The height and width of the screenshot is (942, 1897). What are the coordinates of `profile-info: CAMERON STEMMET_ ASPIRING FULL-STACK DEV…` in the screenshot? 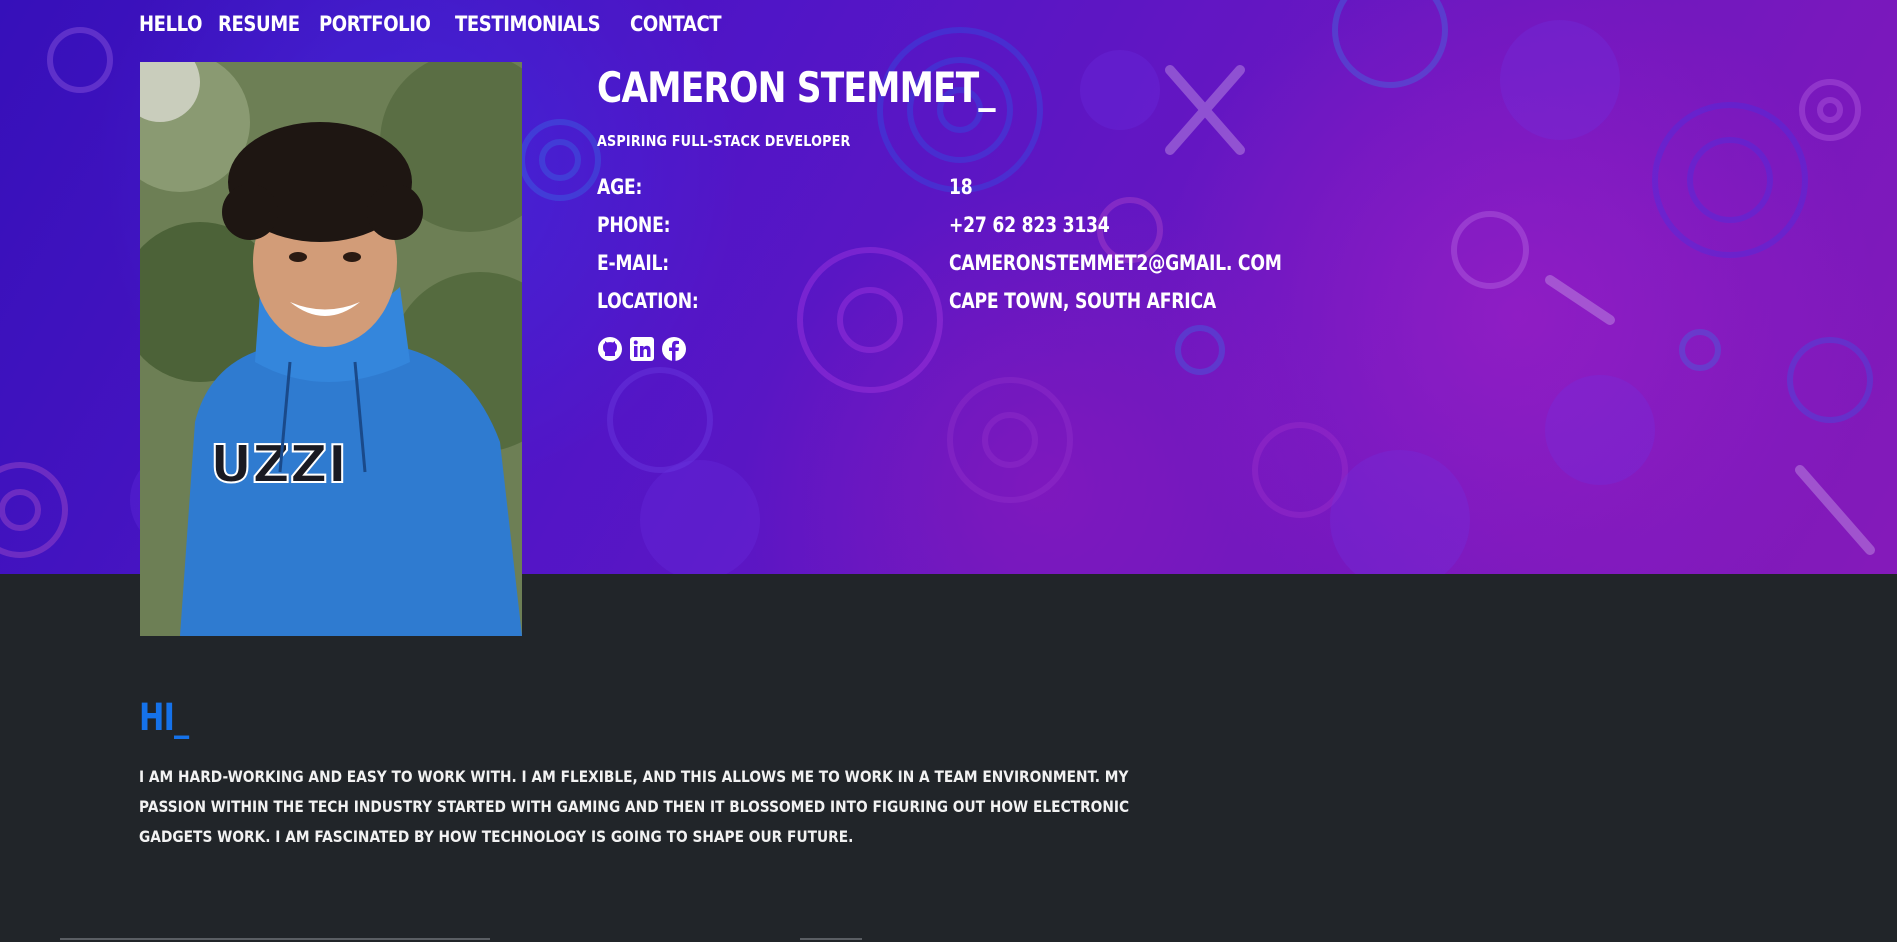 It's located at (976, 212).